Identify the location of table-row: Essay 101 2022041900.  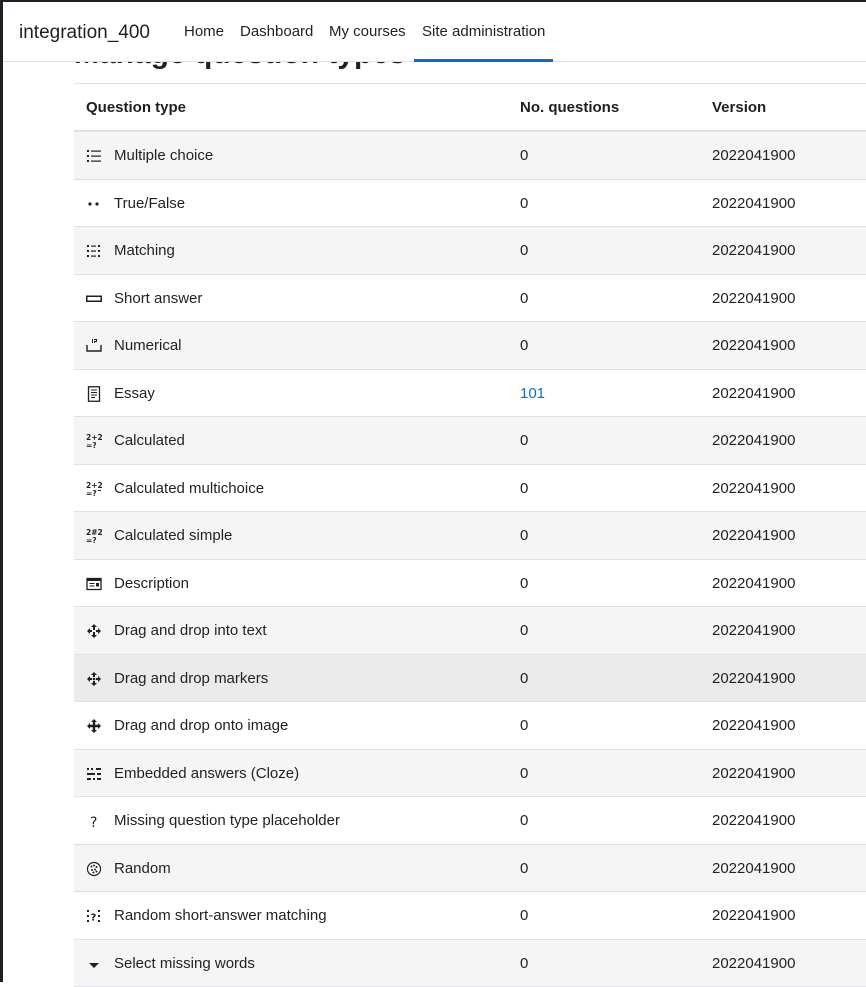
(470, 394).